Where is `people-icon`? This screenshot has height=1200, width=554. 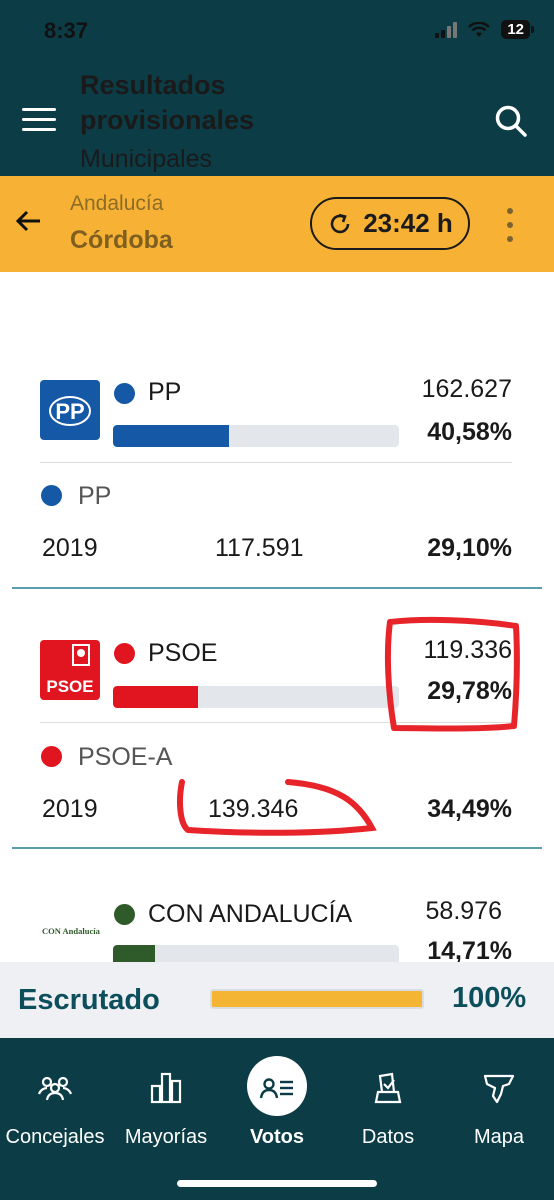
people-icon is located at coordinates (55, 1088).